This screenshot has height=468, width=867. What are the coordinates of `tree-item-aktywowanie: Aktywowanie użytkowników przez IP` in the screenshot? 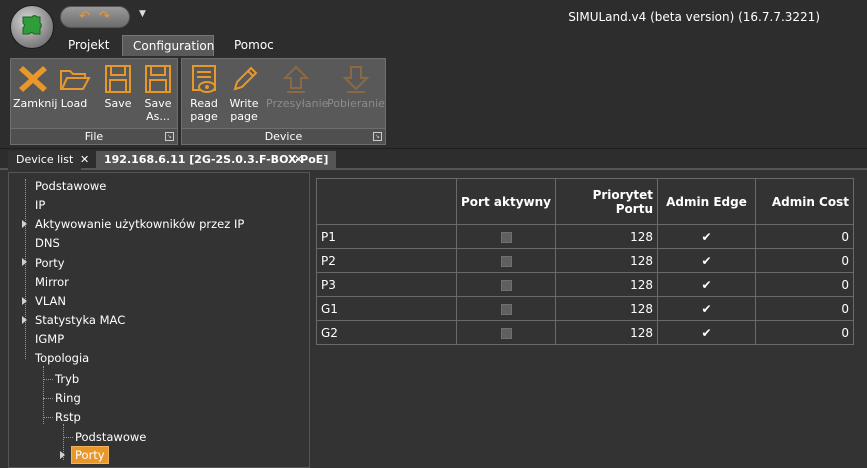 It's located at (139, 224).